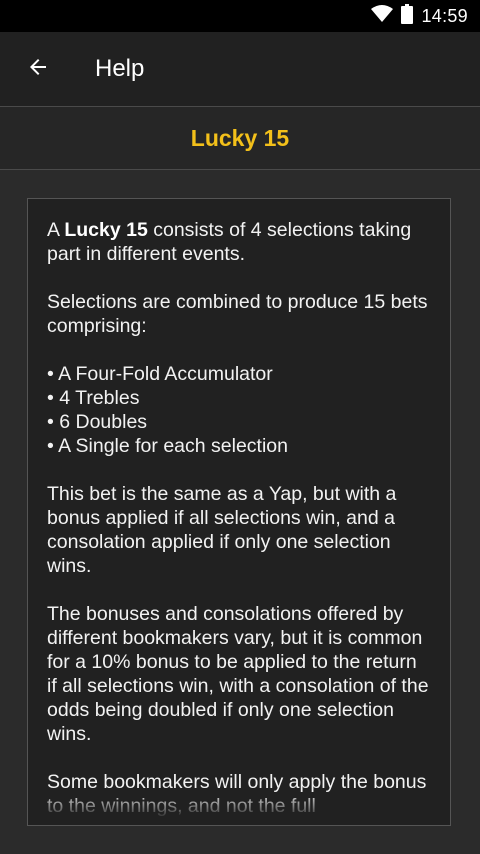 The width and height of the screenshot is (480, 854). Describe the element at coordinates (240, 16) in the screenshot. I see `status-bar: 14:59` at that location.